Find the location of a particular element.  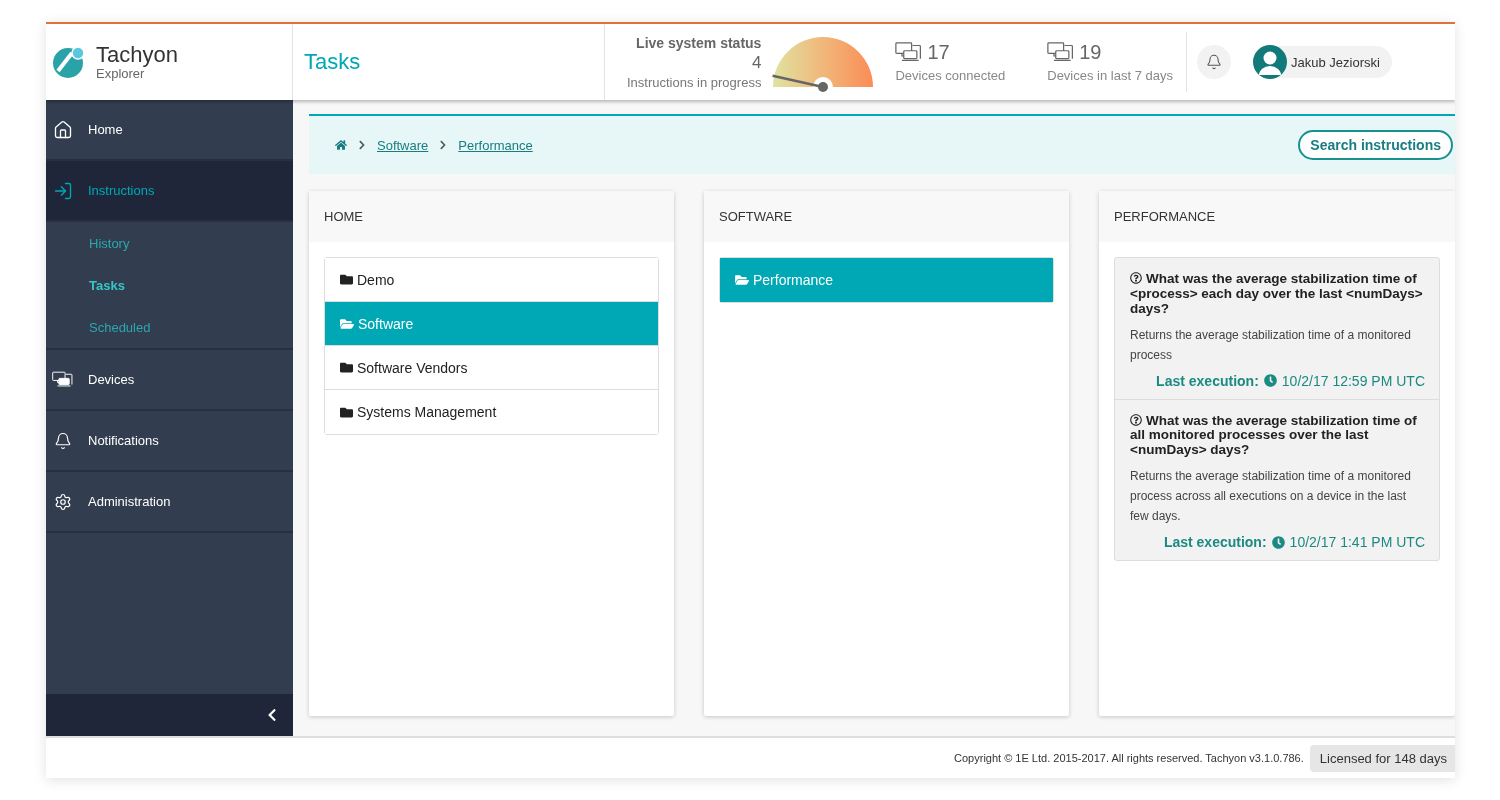

folder-item: Demo is located at coordinates (491, 280).